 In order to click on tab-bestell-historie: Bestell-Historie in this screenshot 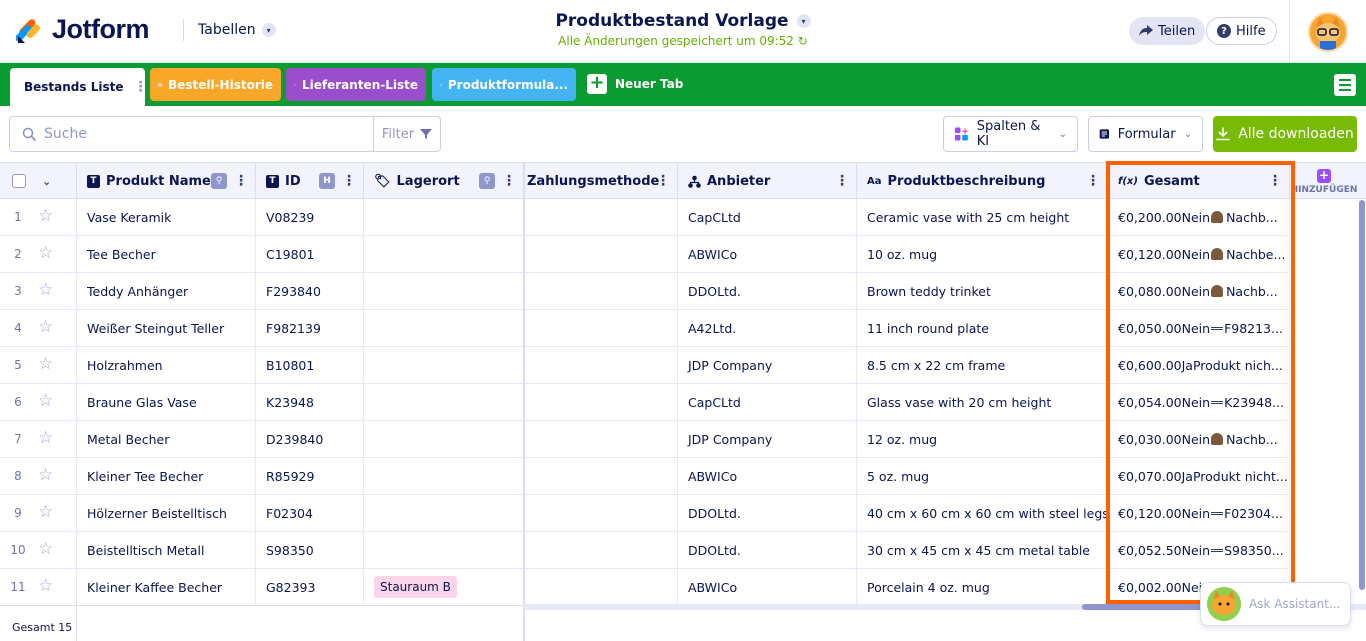, I will do `click(215, 84)`.